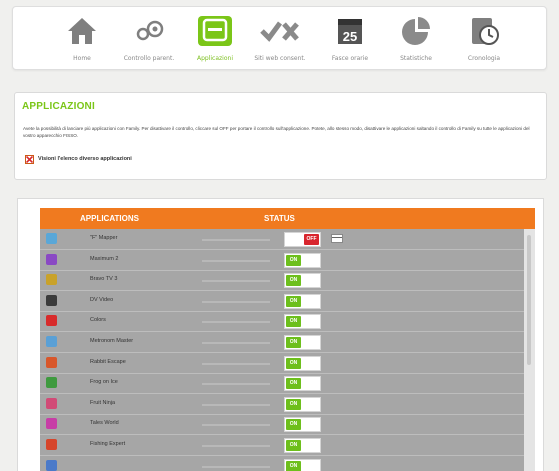  What do you see at coordinates (282, 404) in the screenshot?
I see `table-row: Fruit Ninja ON` at bounding box center [282, 404].